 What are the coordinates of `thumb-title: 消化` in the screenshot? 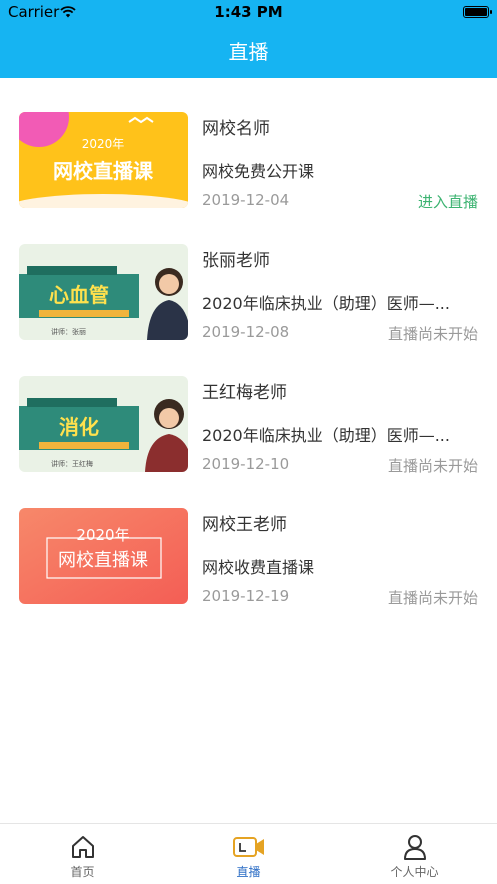 It's located at (79, 427).